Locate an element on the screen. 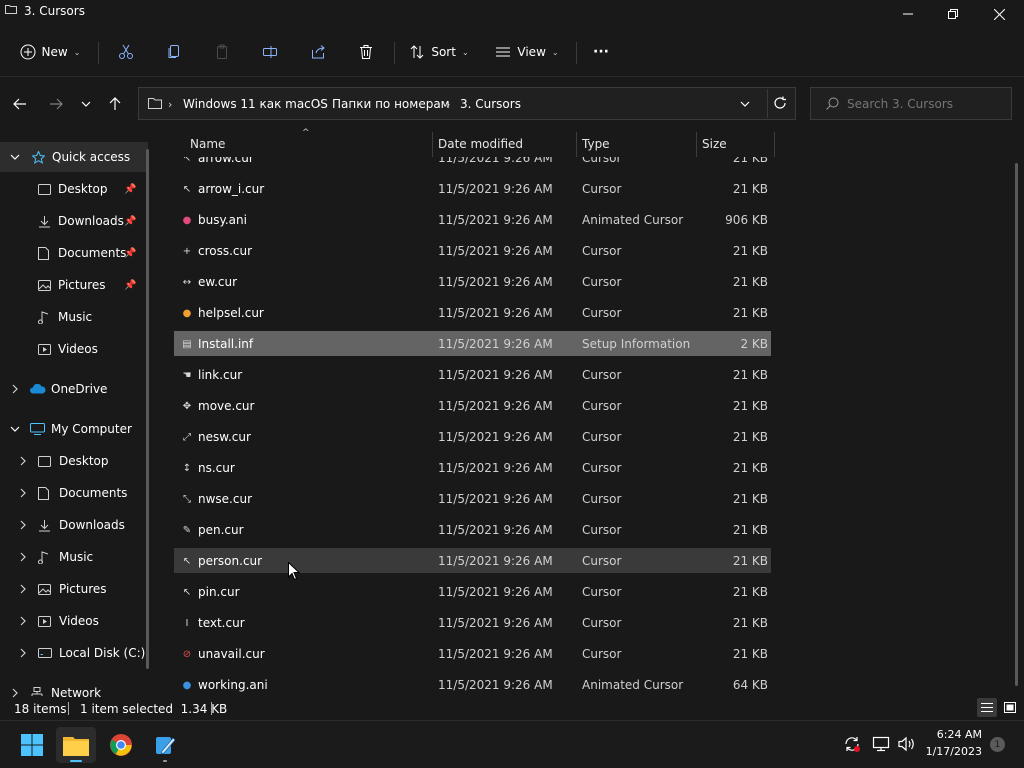 The image size is (1024, 768). scissors-icon is located at coordinates (126, 52).